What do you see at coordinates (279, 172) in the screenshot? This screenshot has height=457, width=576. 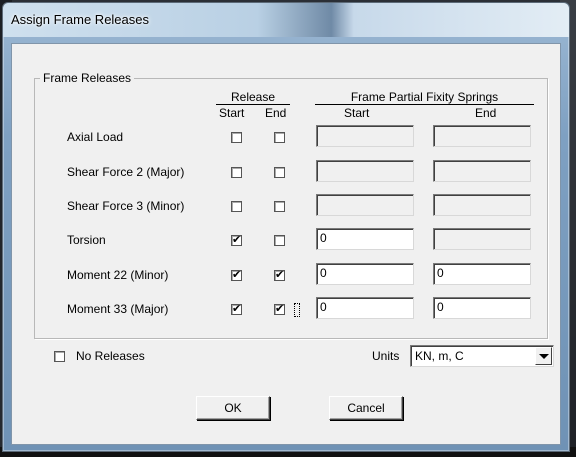 I see `shear-force-2-release-end-checkbox` at bounding box center [279, 172].